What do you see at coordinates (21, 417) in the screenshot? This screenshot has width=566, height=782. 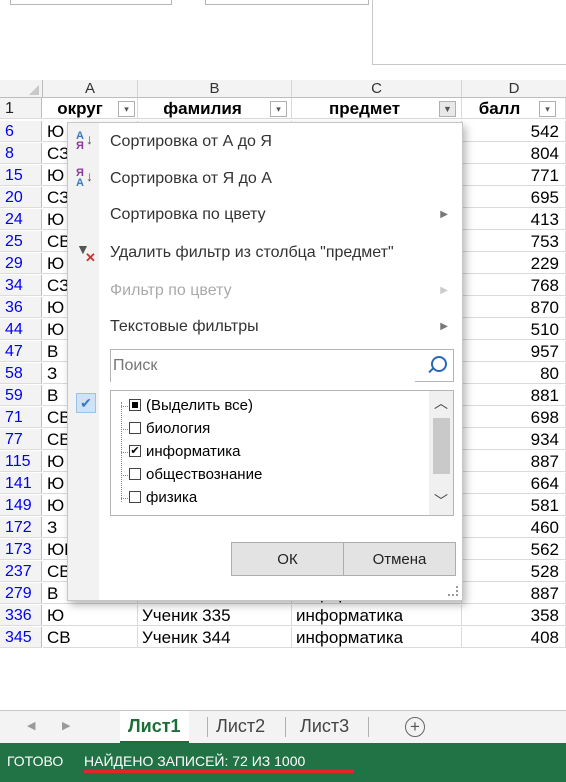 I see `row-number: 71` at bounding box center [21, 417].